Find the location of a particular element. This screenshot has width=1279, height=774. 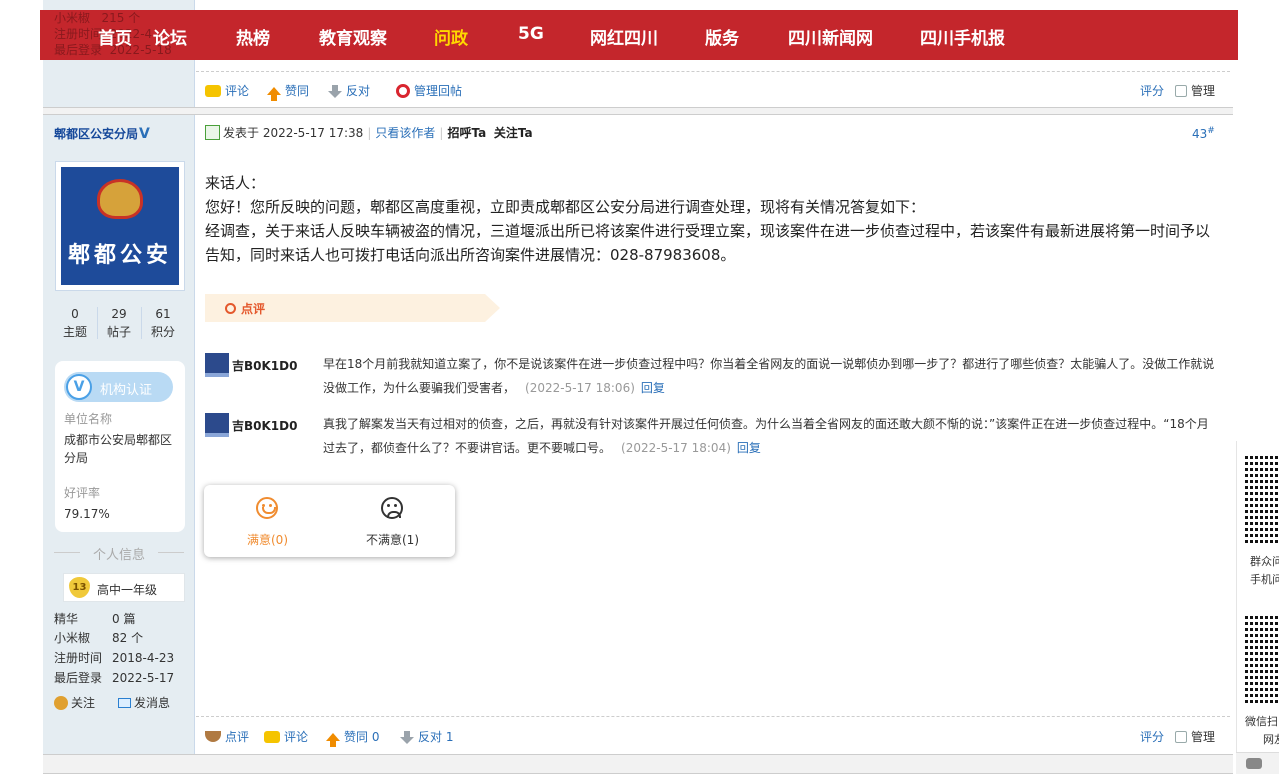

profile-value: 82 个 is located at coordinates (128, 638).